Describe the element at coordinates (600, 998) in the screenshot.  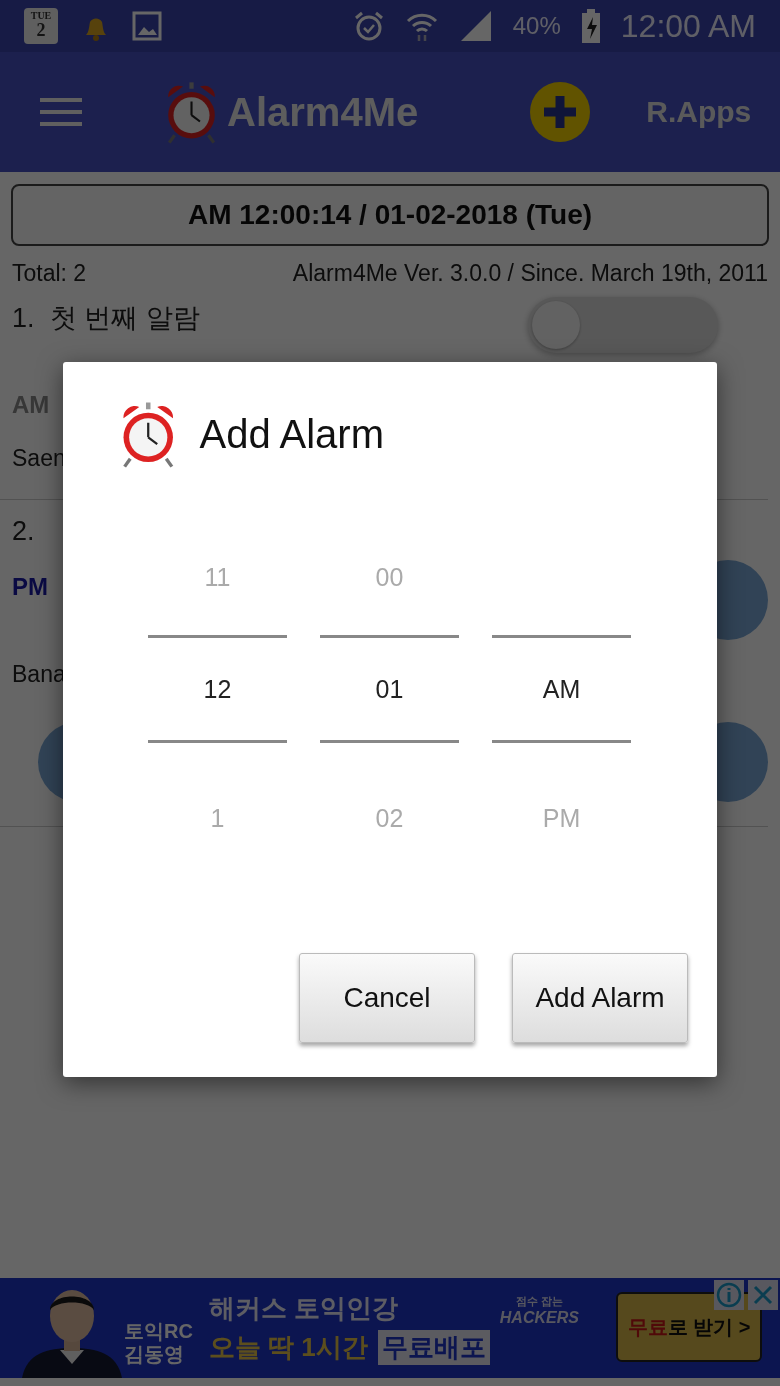
I see `add-alarm-button: Add Alarm` at that location.